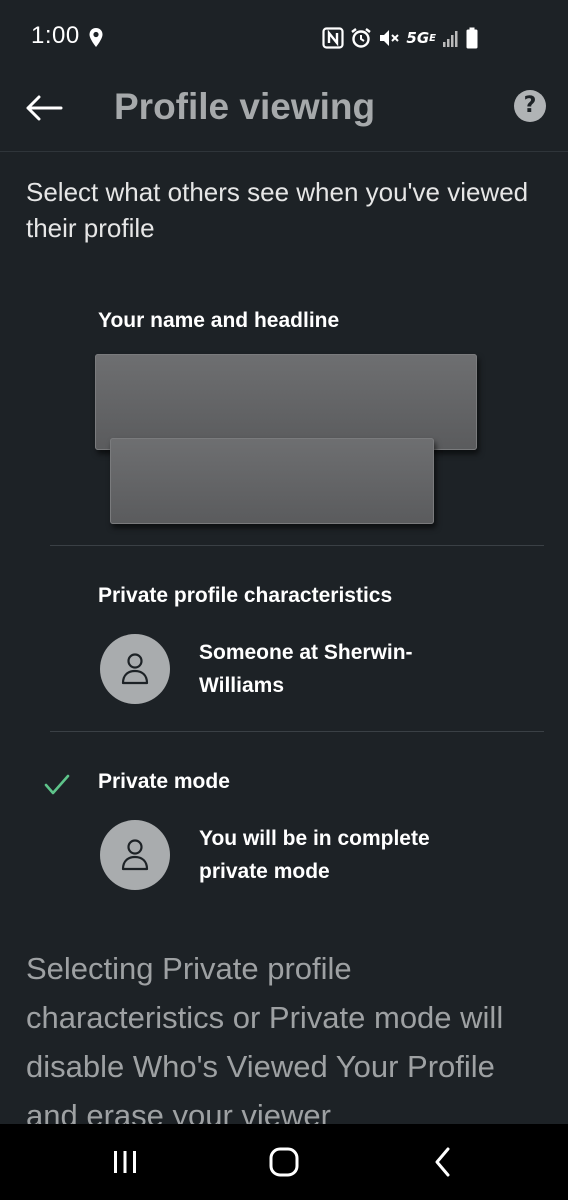 This screenshot has height=1200, width=568. I want to click on back-arrow-icon, so click(44, 108).